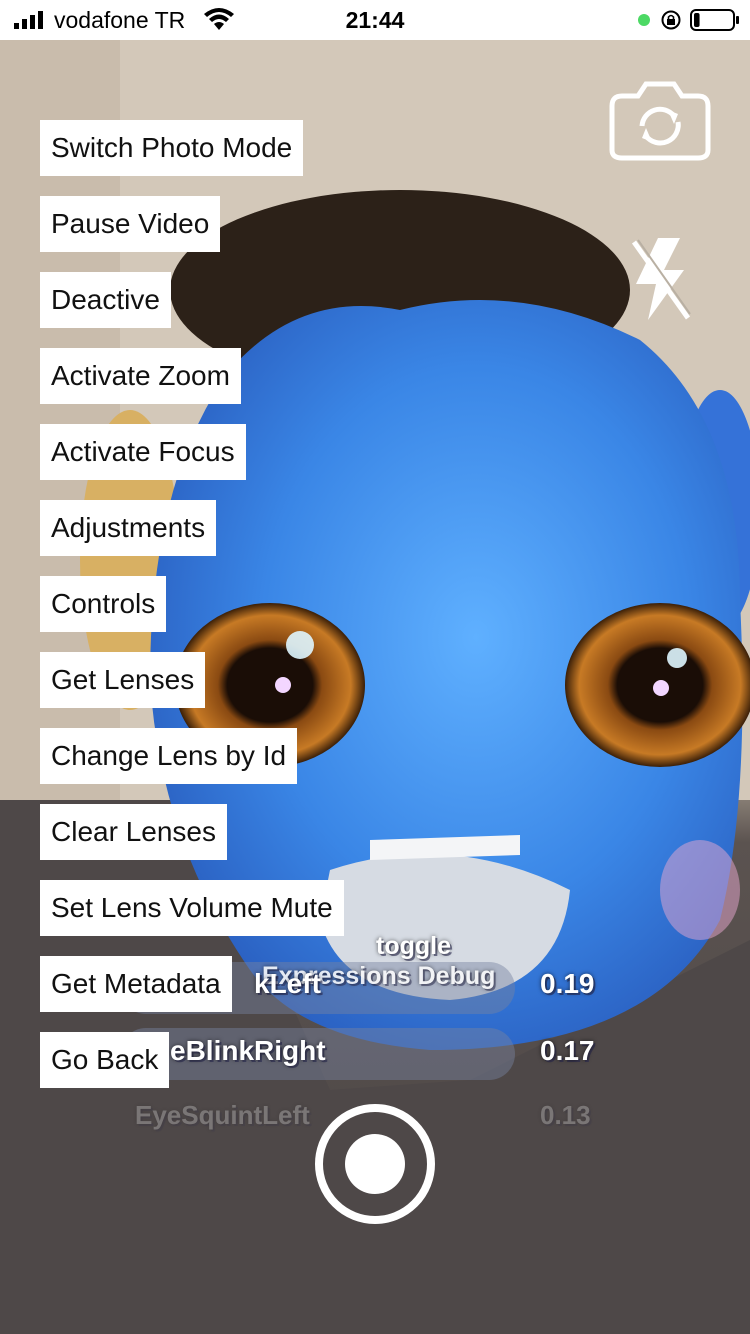 This screenshot has width=750, height=1334. Describe the element at coordinates (128, 528) in the screenshot. I see `adjustments-button: Adjustments` at that location.